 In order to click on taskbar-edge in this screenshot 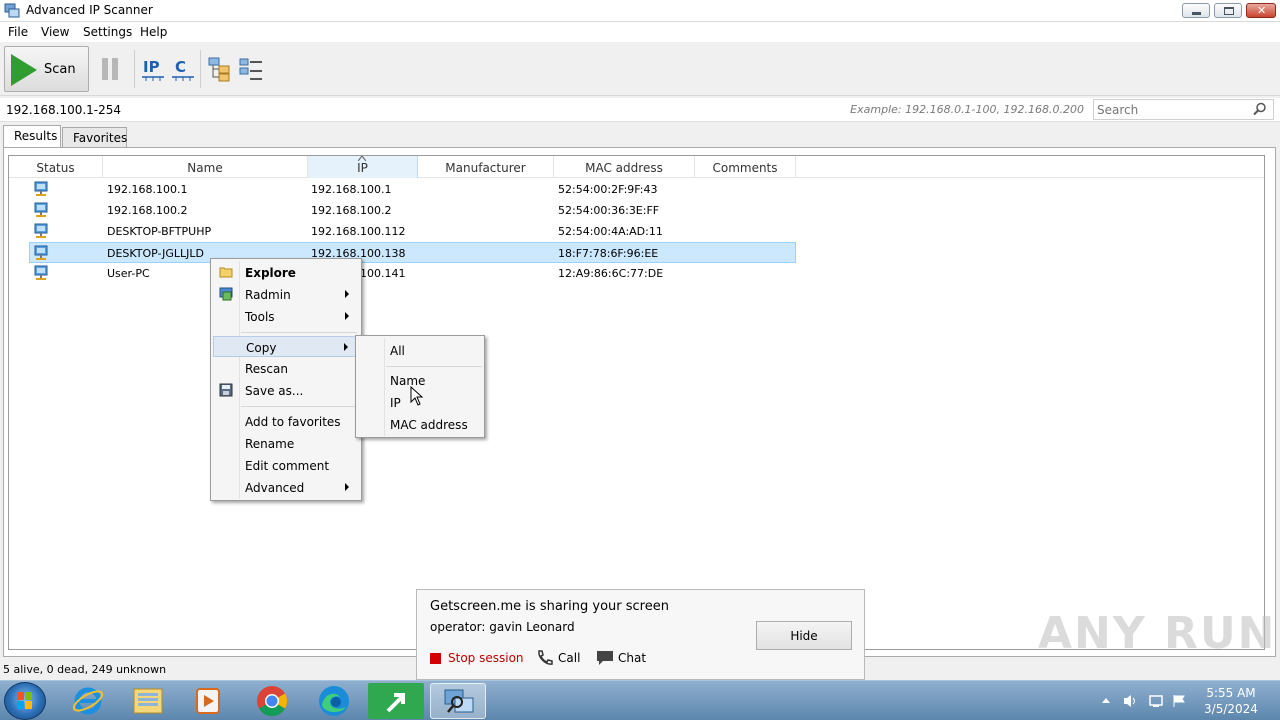, I will do `click(334, 701)`.